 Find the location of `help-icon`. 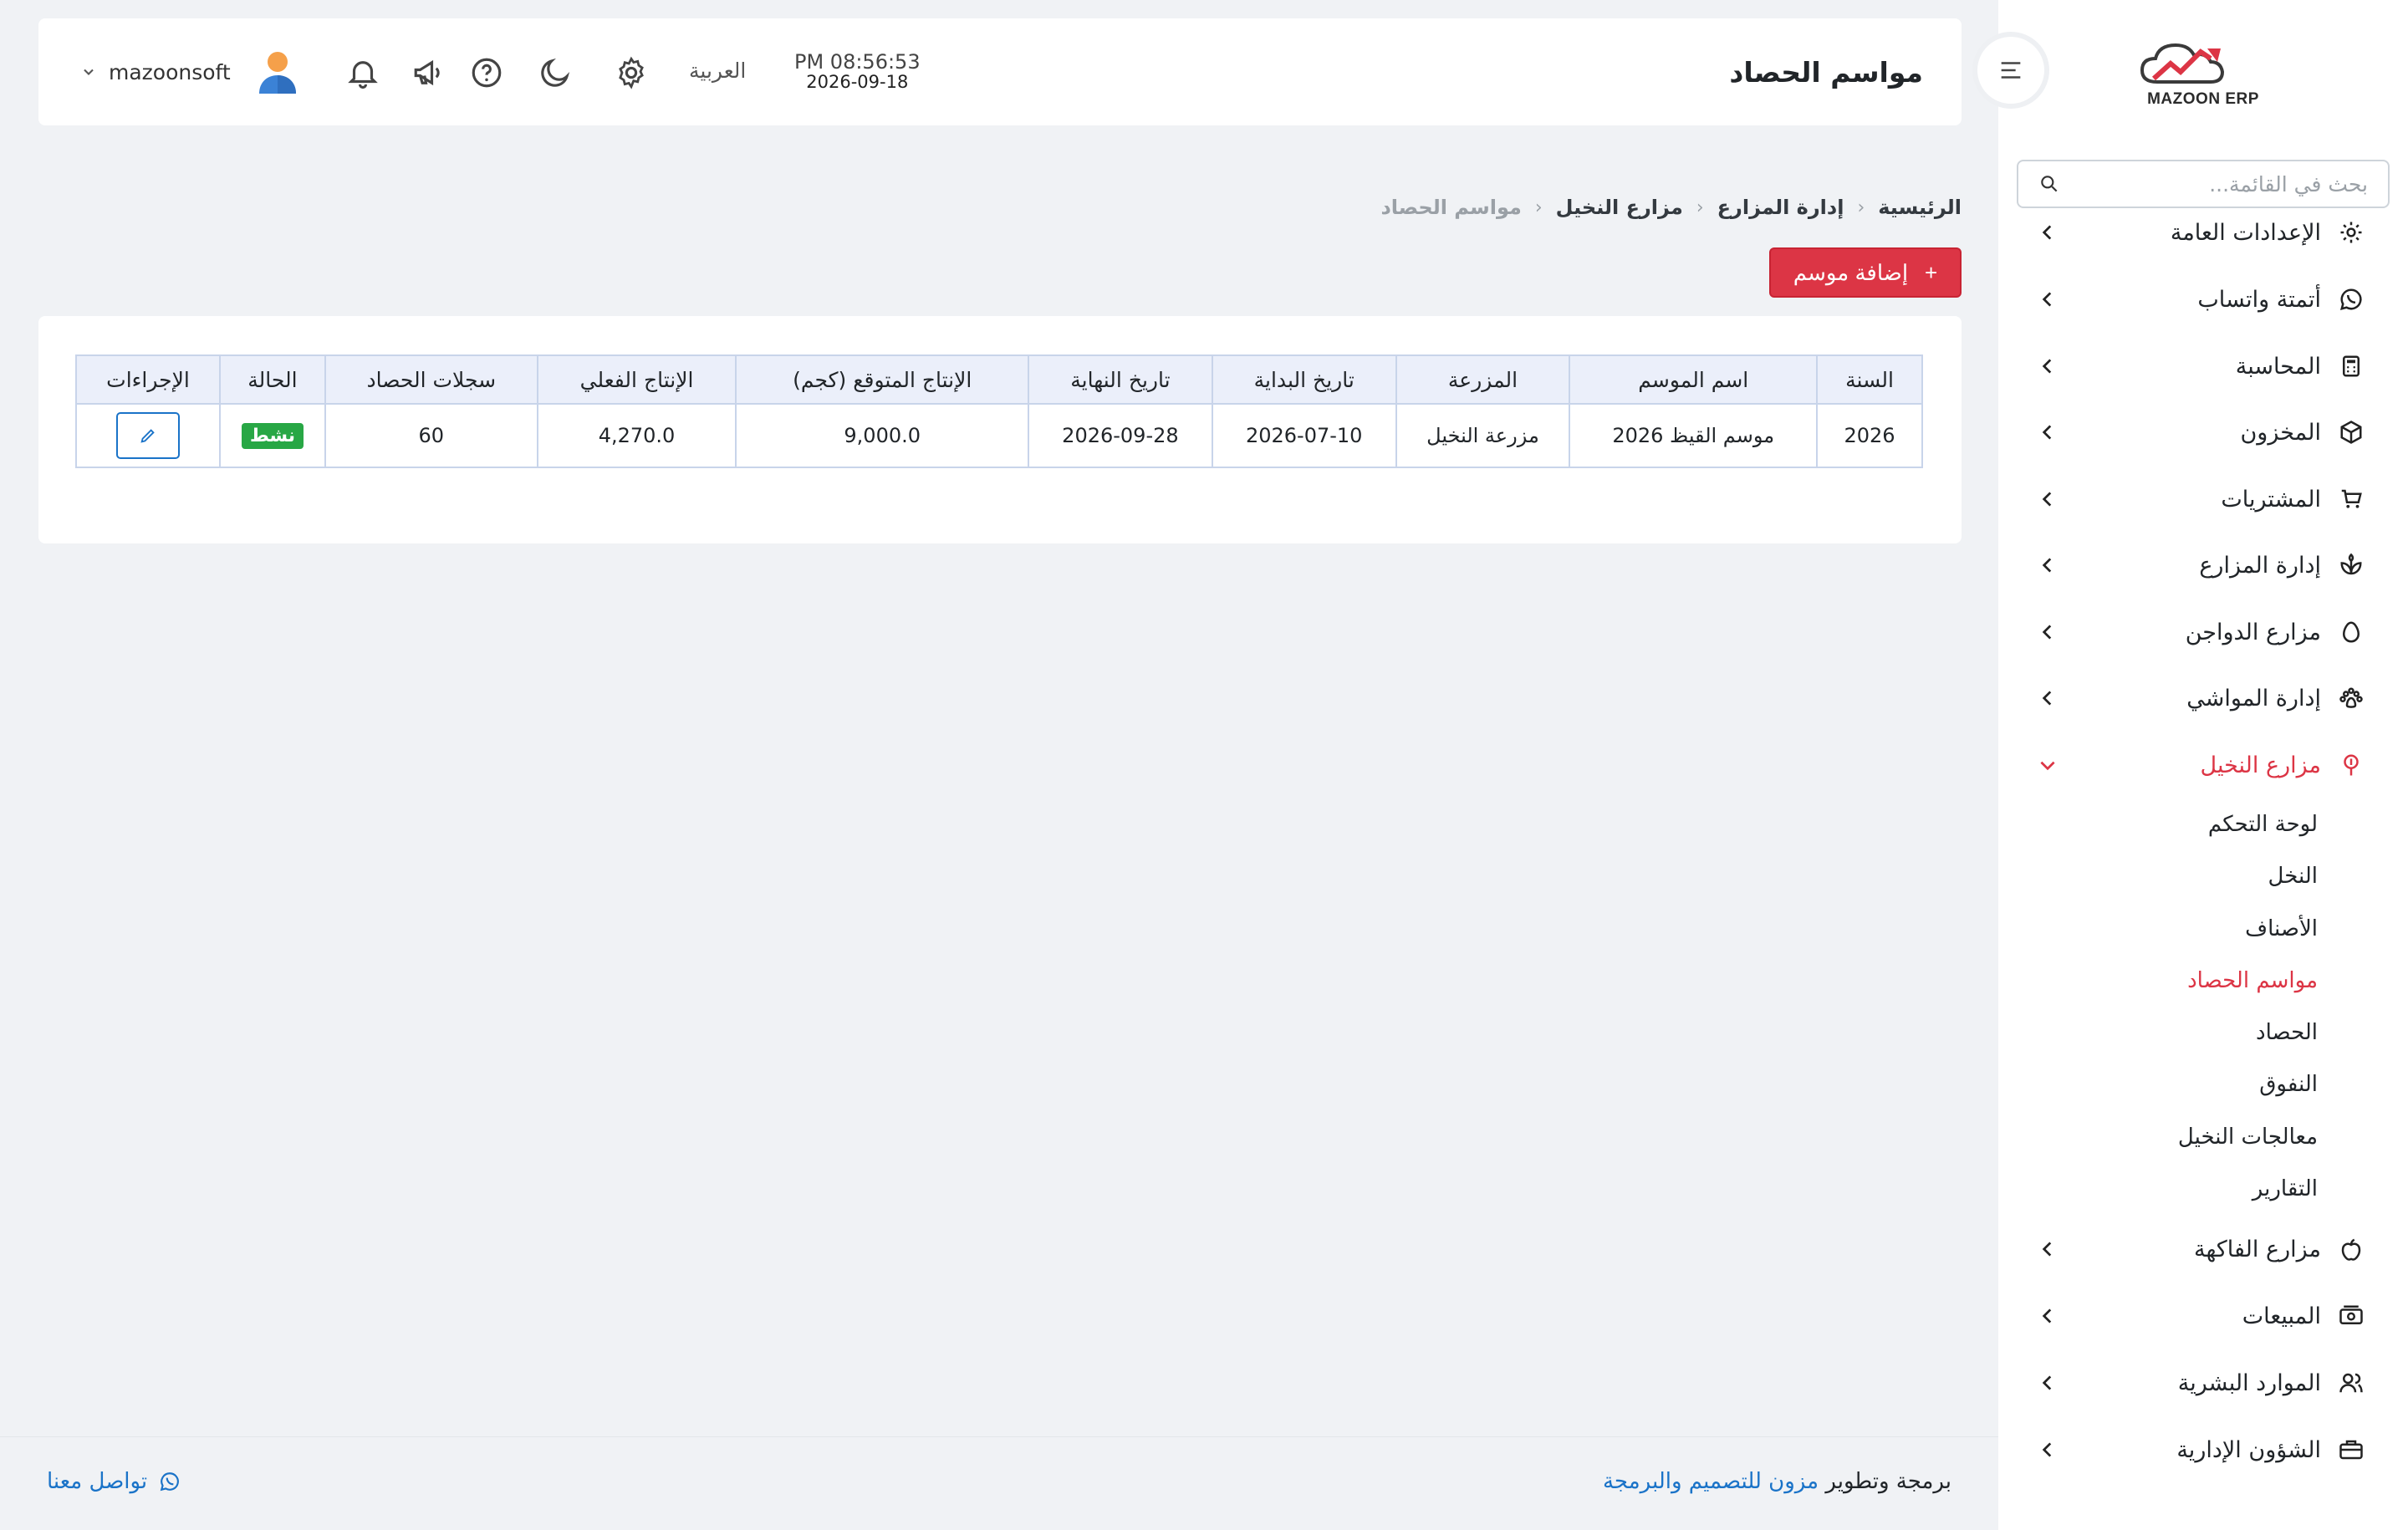

help-icon is located at coordinates (487, 72).